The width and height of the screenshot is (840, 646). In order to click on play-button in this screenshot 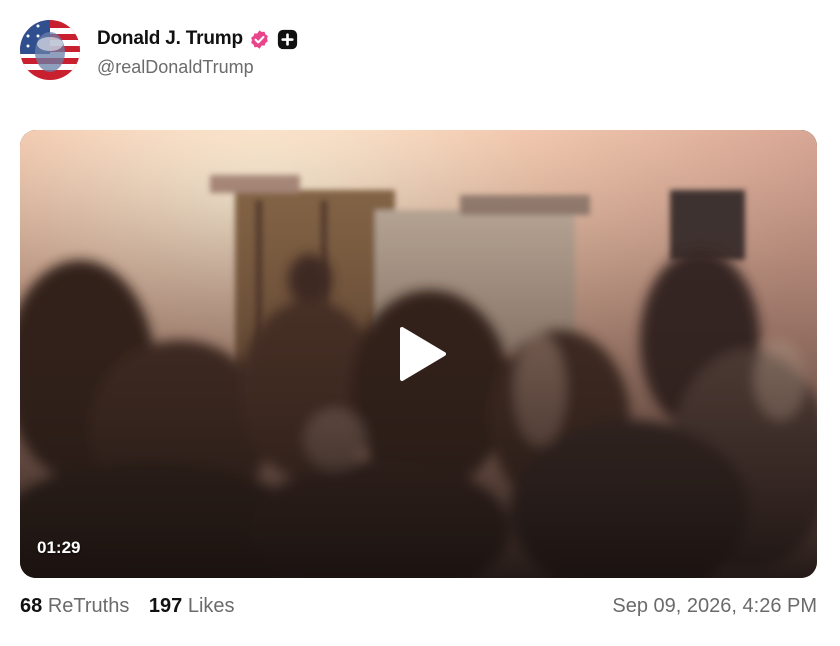, I will do `click(423, 354)`.